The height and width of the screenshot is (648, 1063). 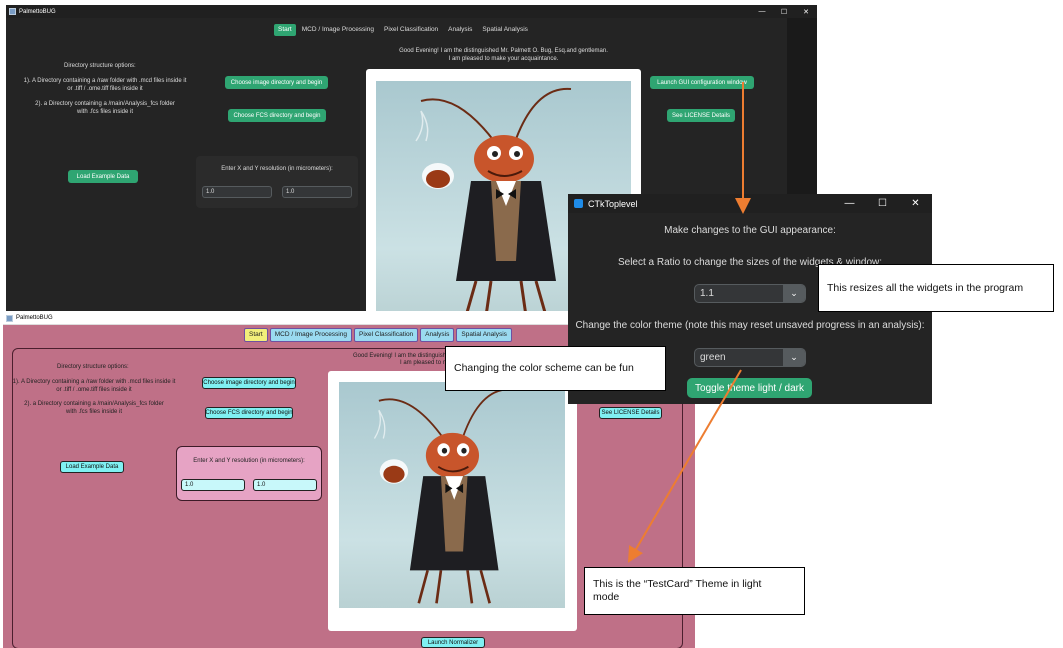 I want to click on arrow-theme-to-testcard, so click(x=684, y=466).